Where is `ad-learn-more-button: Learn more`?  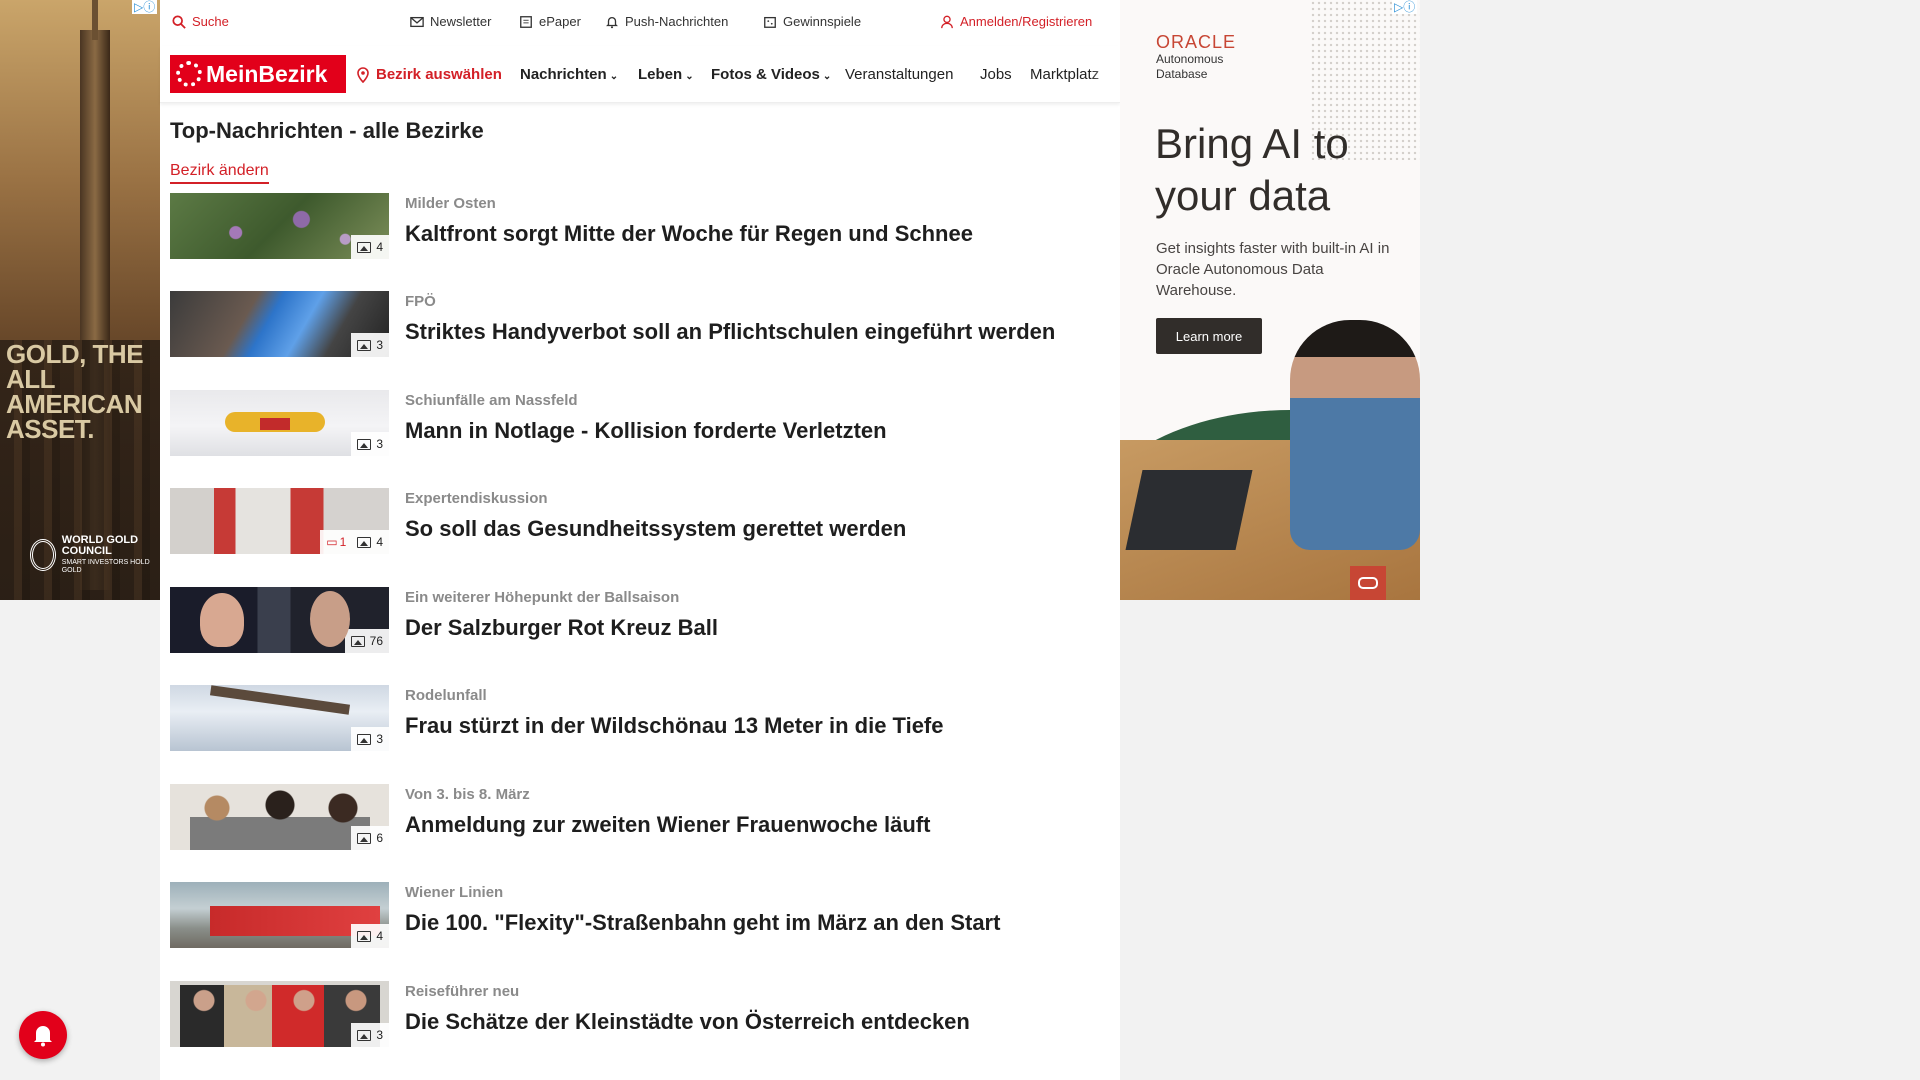
ad-learn-more-button: Learn more is located at coordinates (1209, 336).